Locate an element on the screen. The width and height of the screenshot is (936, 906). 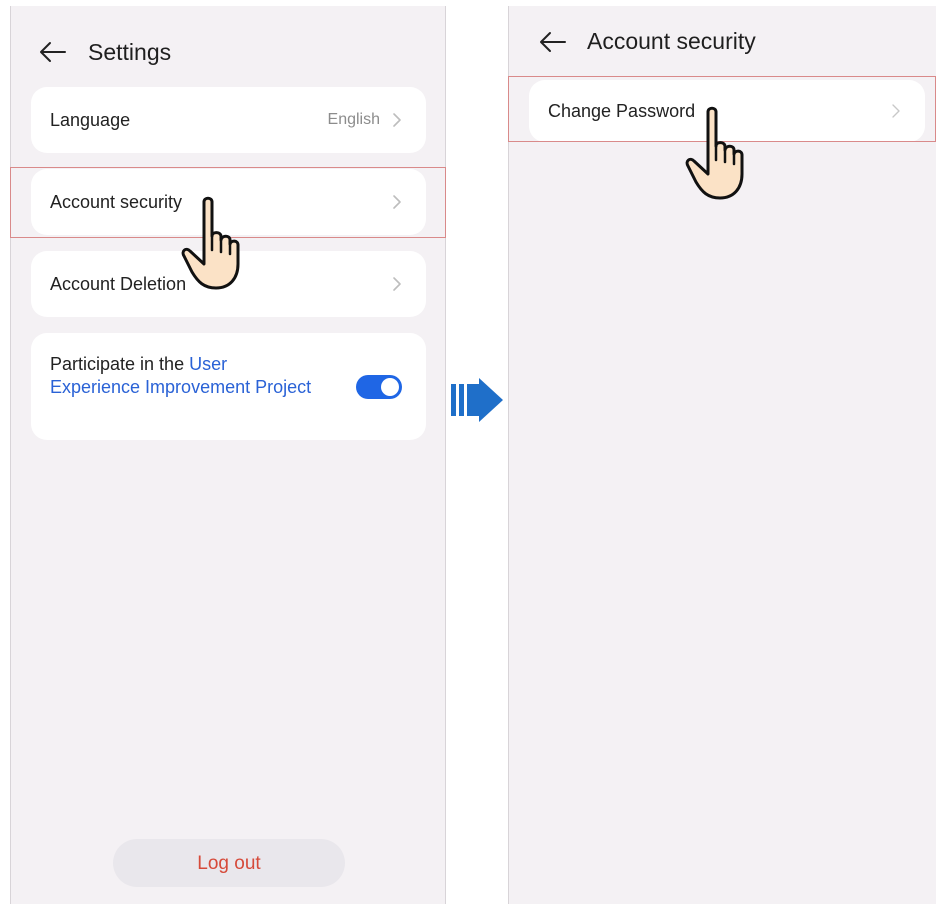
account-deletion-label: Account Deletion is located at coordinates (118, 284).